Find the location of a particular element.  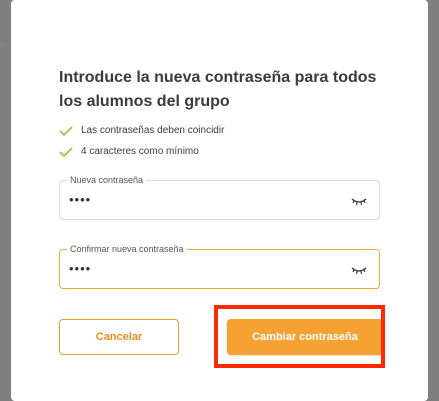

confirm-password-value: •••• is located at coordinates (80, 268).